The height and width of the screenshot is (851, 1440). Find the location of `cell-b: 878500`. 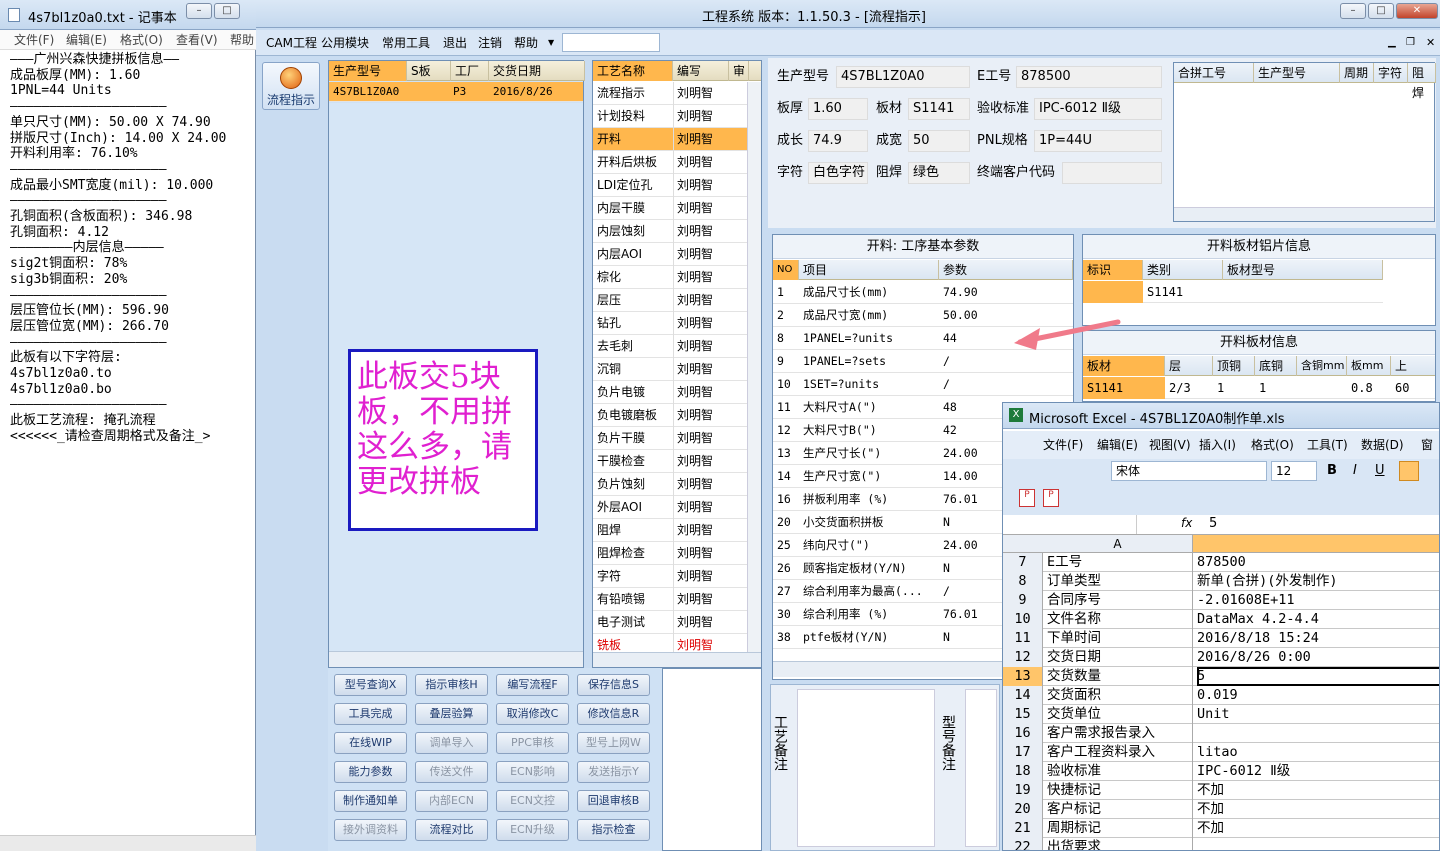

cell-b: 878500 is located at coordinates (1318, 562).